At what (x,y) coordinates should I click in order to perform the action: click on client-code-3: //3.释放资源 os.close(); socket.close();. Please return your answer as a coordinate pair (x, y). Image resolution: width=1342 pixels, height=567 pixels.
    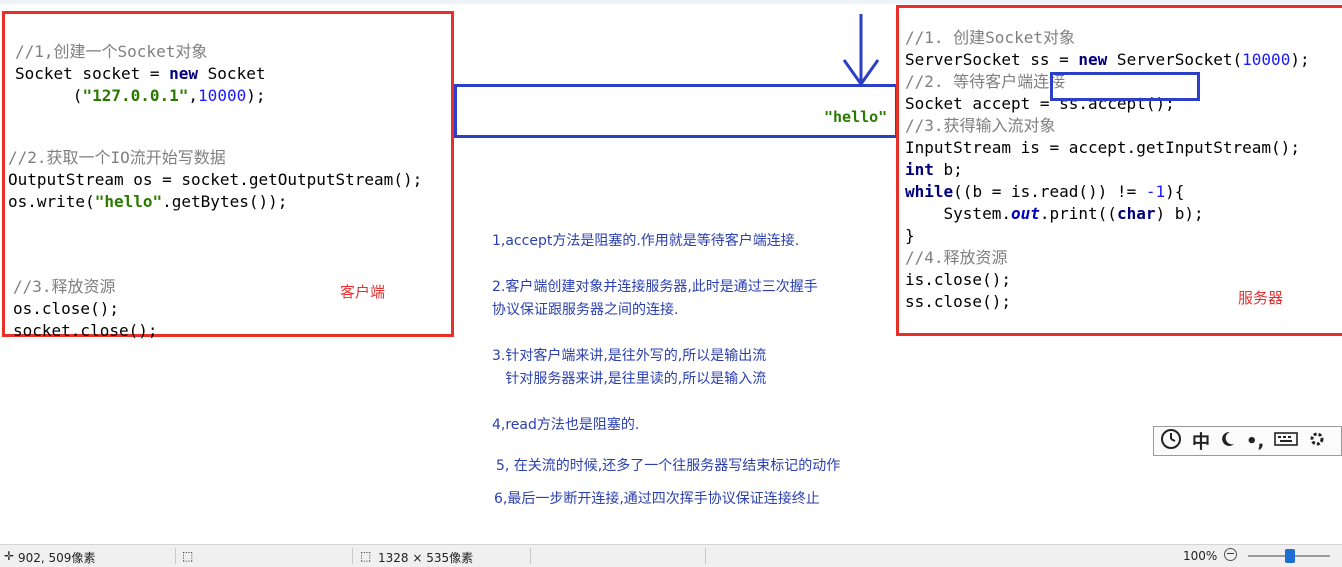
    Looking at the image, I should click on (85, 308).